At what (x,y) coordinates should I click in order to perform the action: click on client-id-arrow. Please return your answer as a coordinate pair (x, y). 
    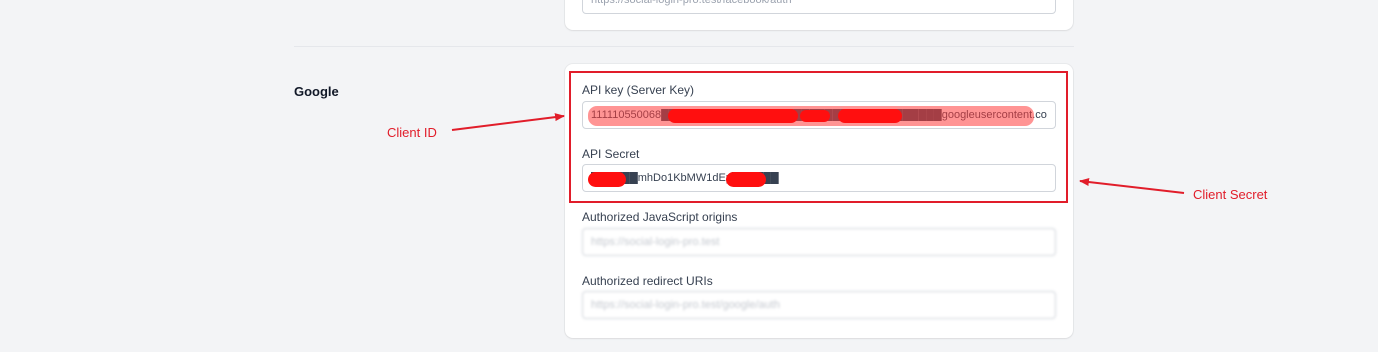
    Looking at the image, I should click on (508, 122).